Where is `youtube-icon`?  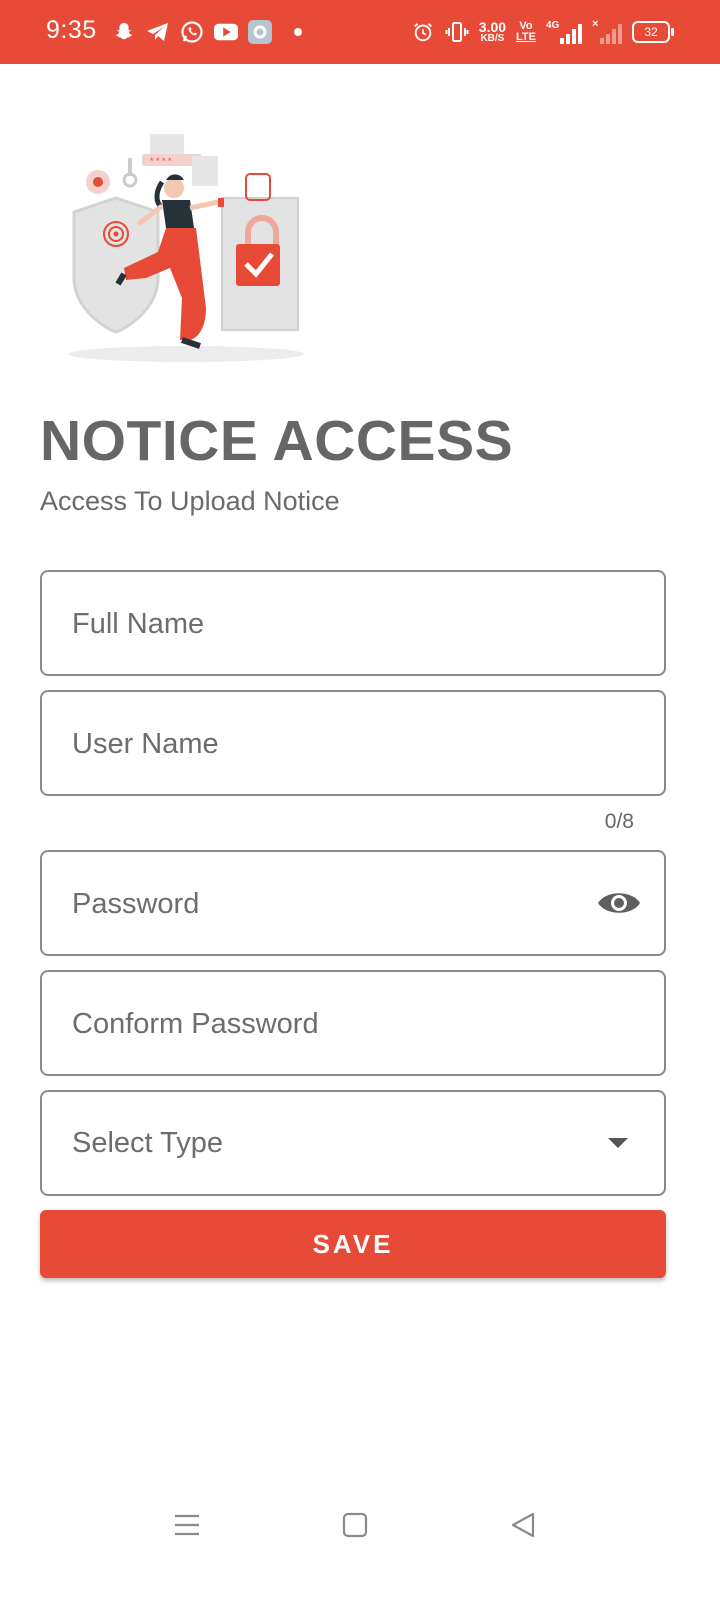 youtube-icon is located at coordinates (226, 32).